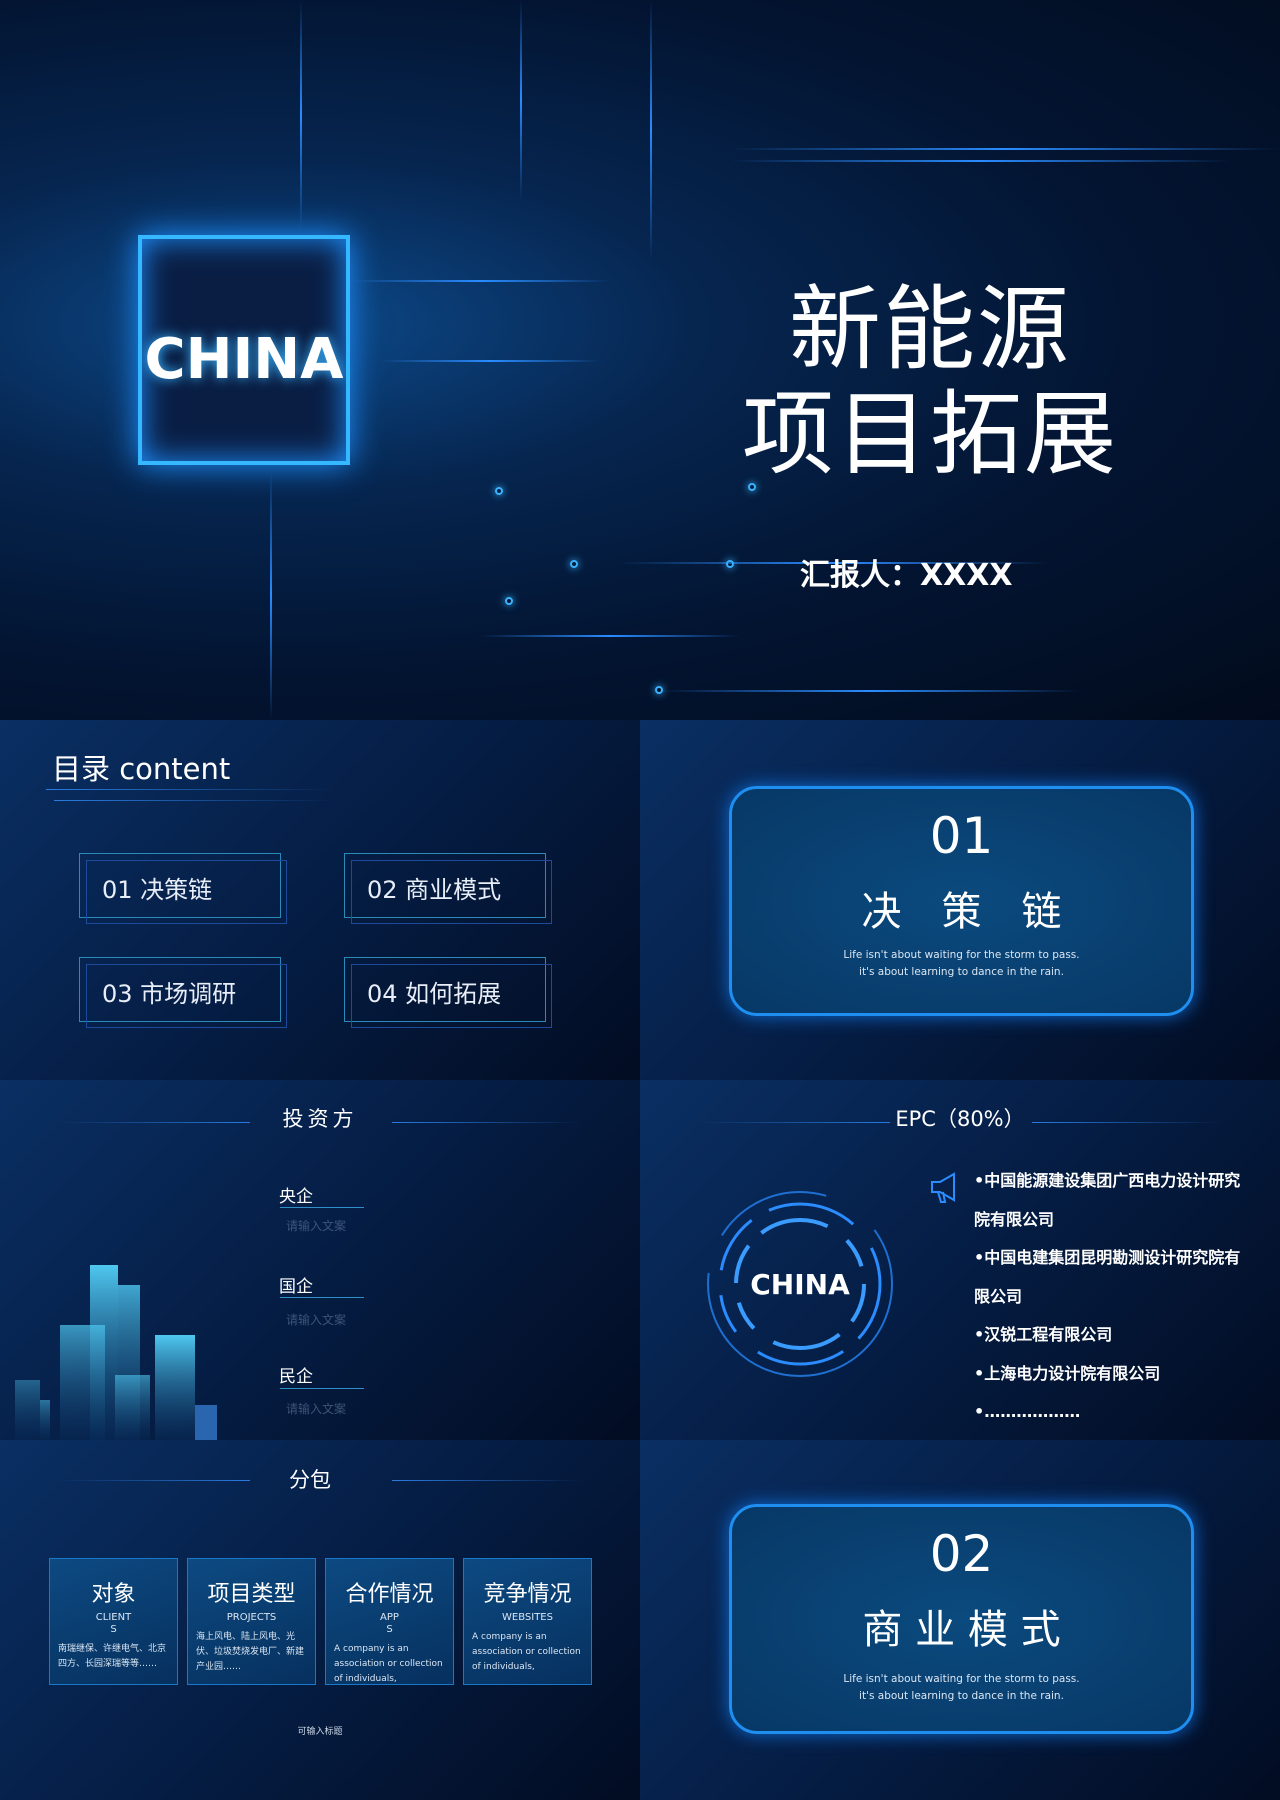 The image size is (1280, 1800). I want to click on chip-graphic: CHINA, so click(244, 350).